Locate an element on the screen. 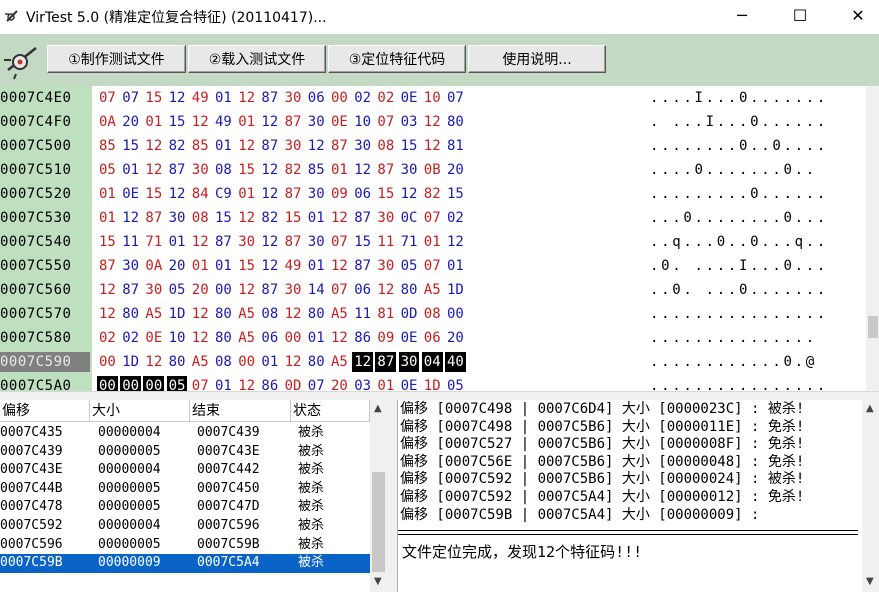 Image resolution: width=879 pixels, height=592 pixels. hex-vertical-scrollbar is located at coordinates (872, 238).